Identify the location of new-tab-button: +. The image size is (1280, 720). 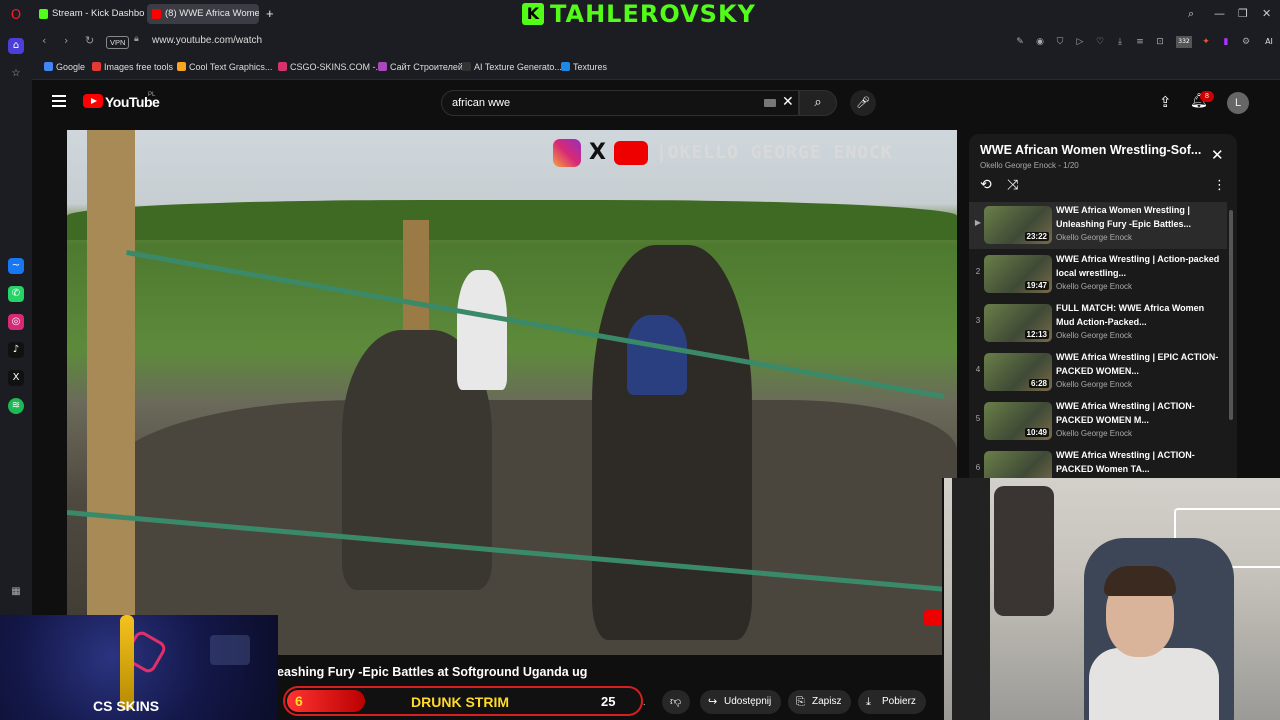
(270, 14).